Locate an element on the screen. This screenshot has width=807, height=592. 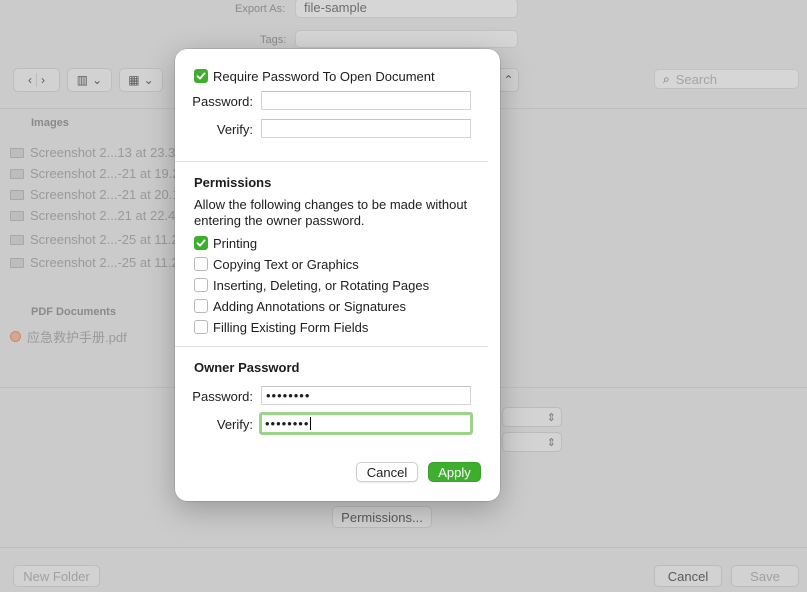
owner-verify-value: •••••••• is located at coordinates (287, 423).